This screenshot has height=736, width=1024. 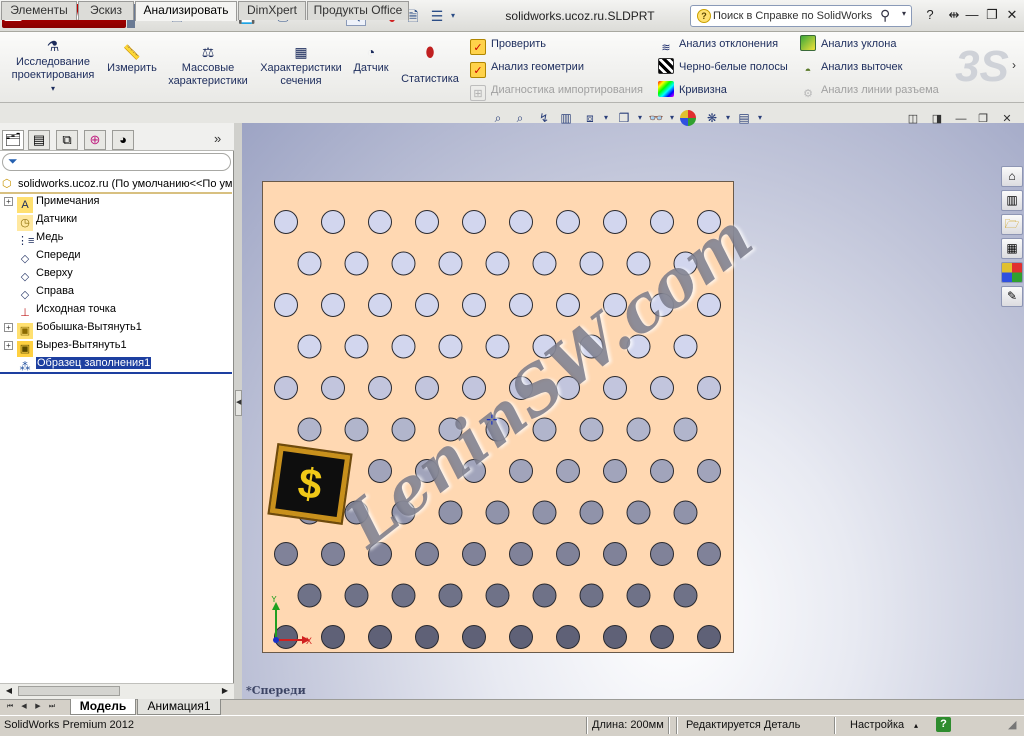 What do you see at coordinates (556, 91) in the screenshot?
I see `import-diagnostics-button: ⊞ Диагностика импортирования` at bounding box center [556, 91].